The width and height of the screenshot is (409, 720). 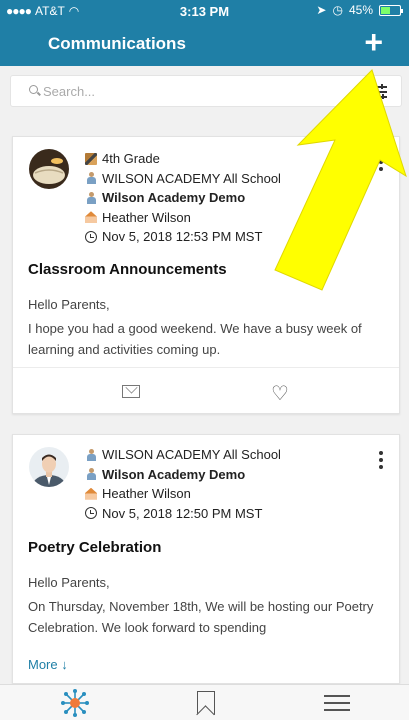 I want to click on bookmark-icon, so click(x=205, y=703).